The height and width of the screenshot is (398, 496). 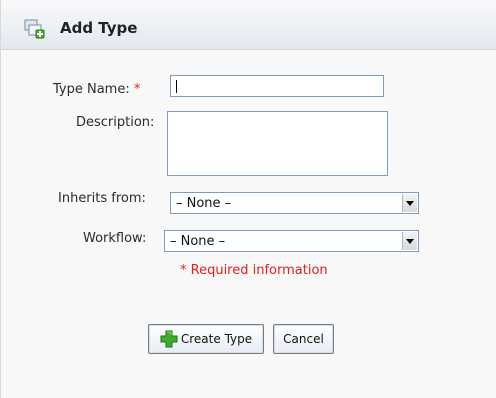 What do you see at coordinates (198, 241) in the screenshot?
I see `workflow-value: – None –` at bounding box center [198, 241].